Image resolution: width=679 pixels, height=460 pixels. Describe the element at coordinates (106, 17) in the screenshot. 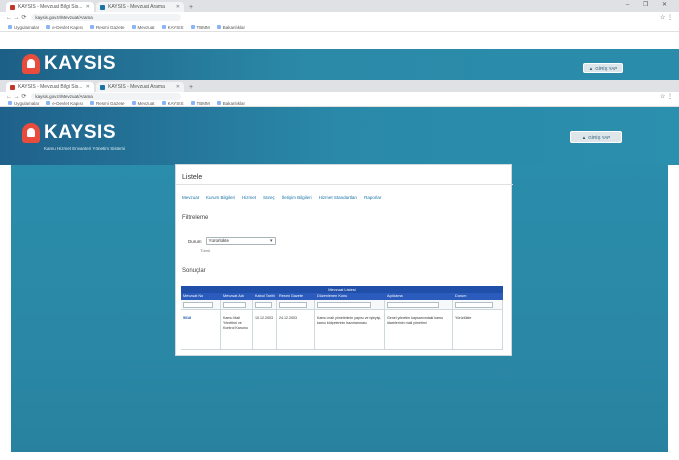

I see `outer-url-input: kaysis.gov.tr/Mevzuat/Arama` at that location.